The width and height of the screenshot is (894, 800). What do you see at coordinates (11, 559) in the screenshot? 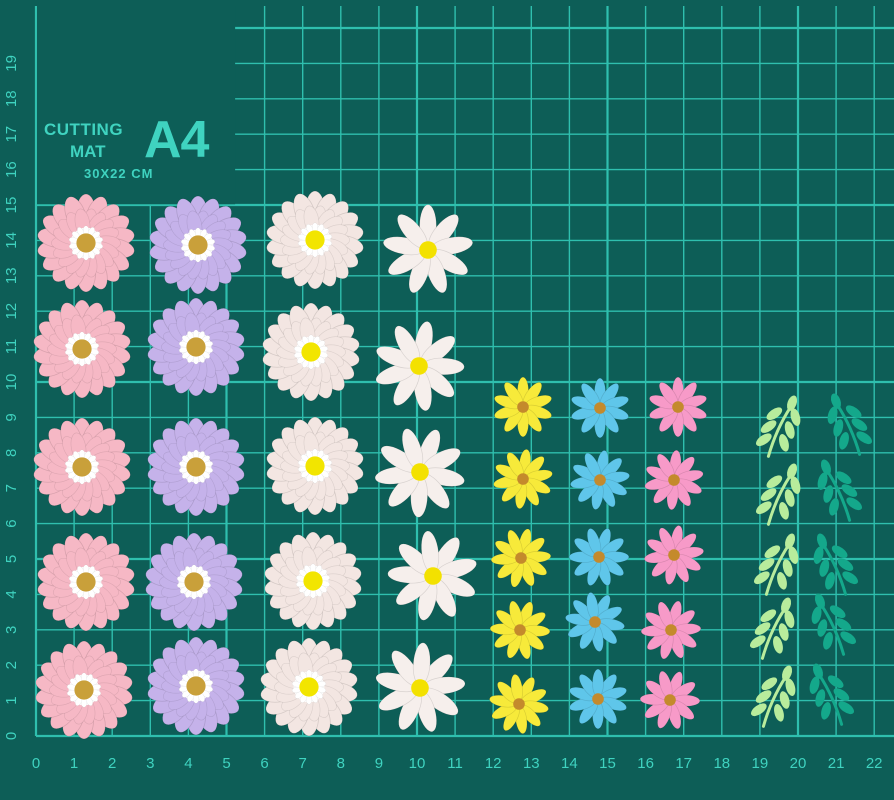
I see `y-tick-label: 5` at bounding box center [11, 559].